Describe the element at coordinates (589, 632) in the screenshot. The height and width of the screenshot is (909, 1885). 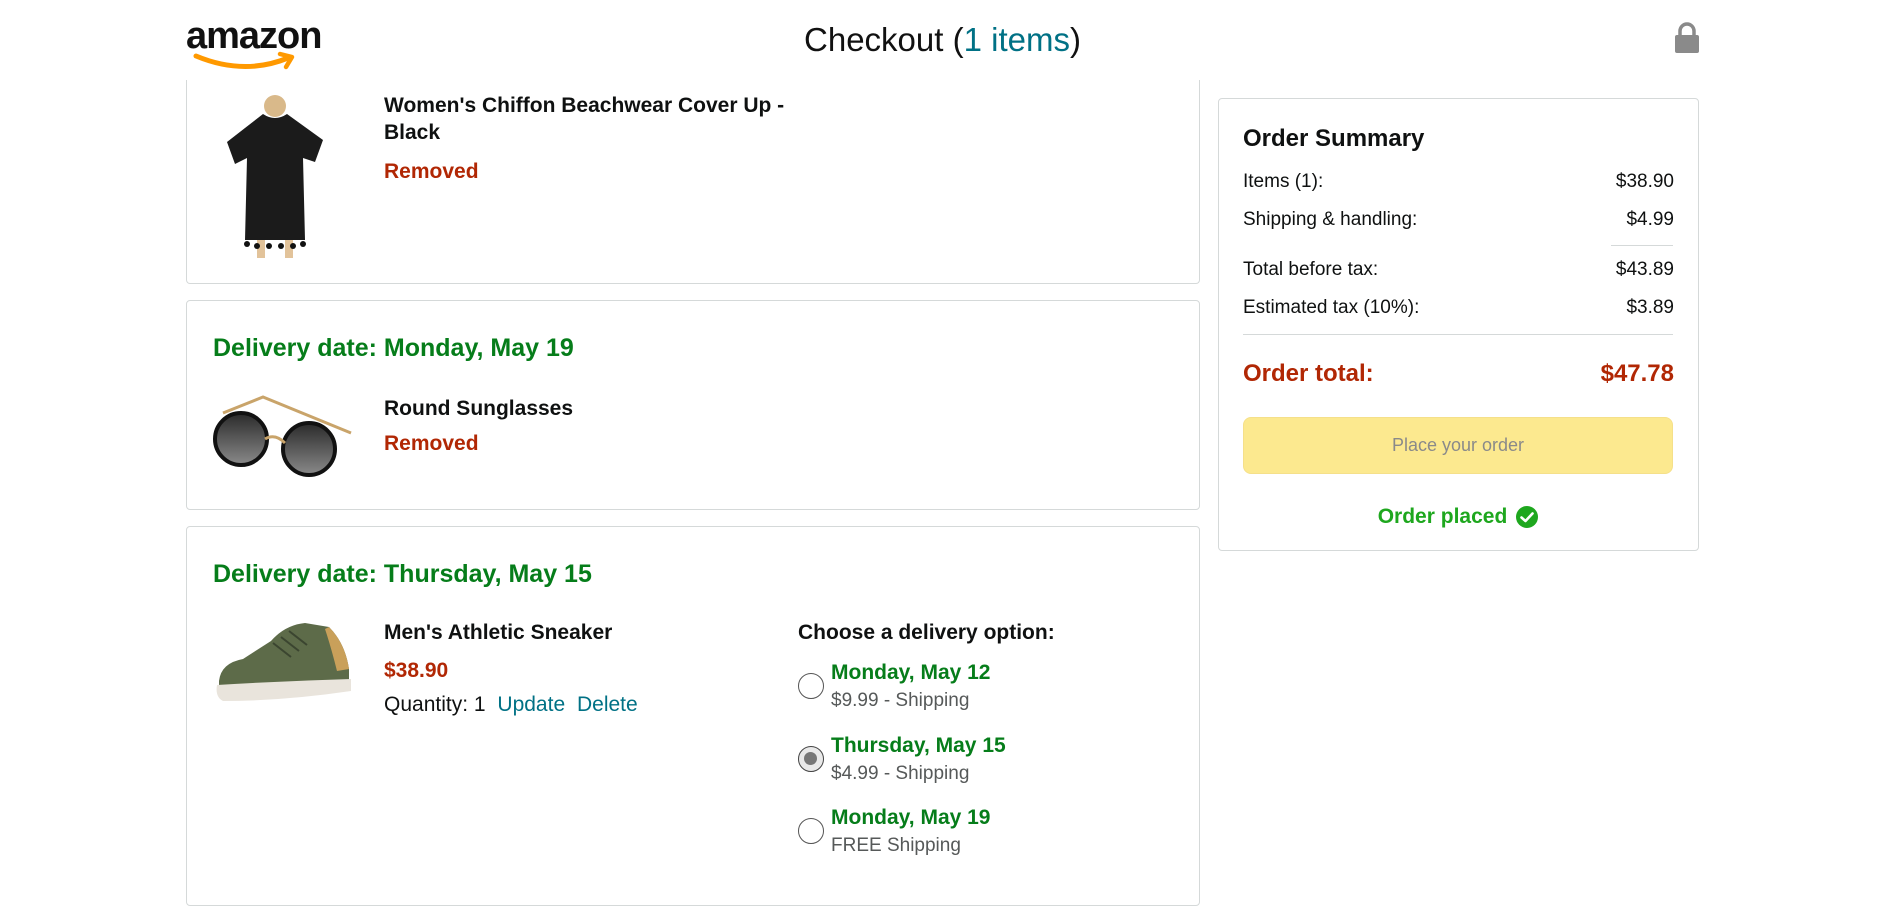
I see `product-title: Men's Athletic Sneaker` at that location.